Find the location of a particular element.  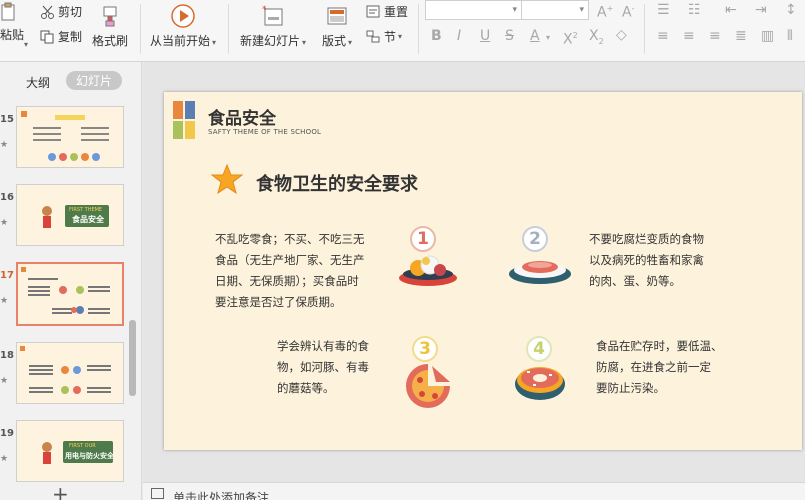

layout-icon is located at coordinates (337, 16).